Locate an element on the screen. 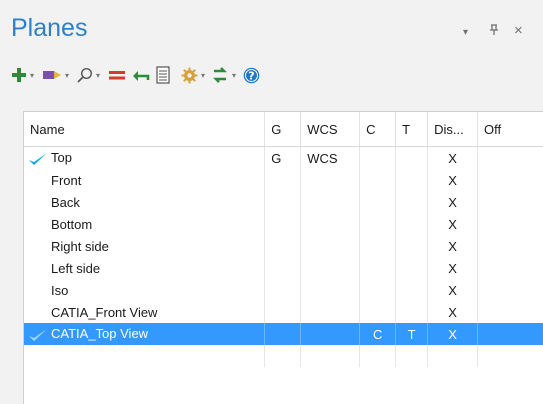  table-row: Bottom X is located at coordinates (283, 224).